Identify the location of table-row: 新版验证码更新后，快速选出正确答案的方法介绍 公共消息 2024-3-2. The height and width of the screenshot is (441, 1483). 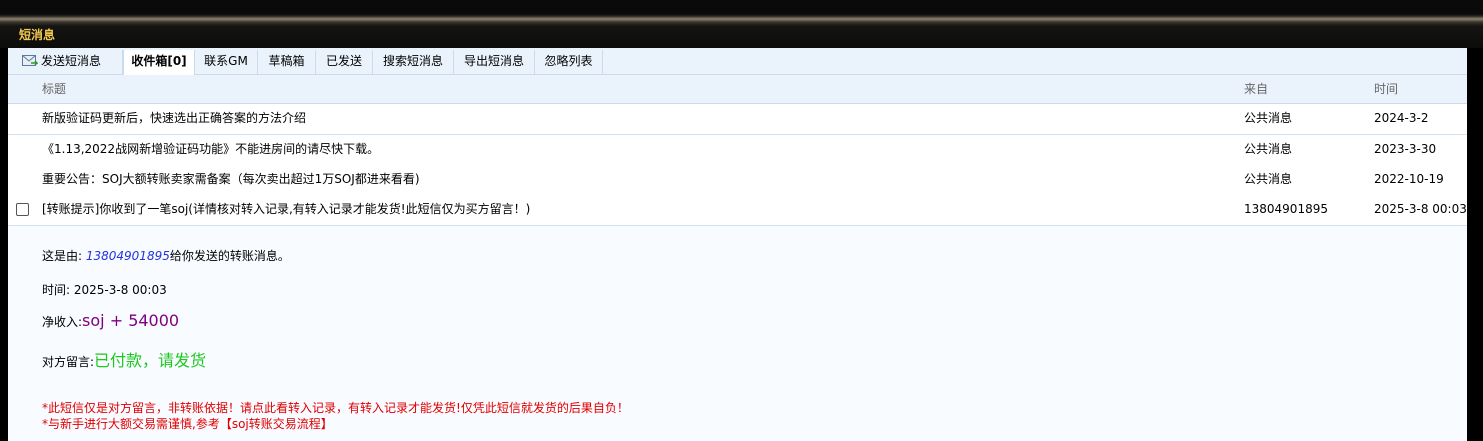
(737, 119).